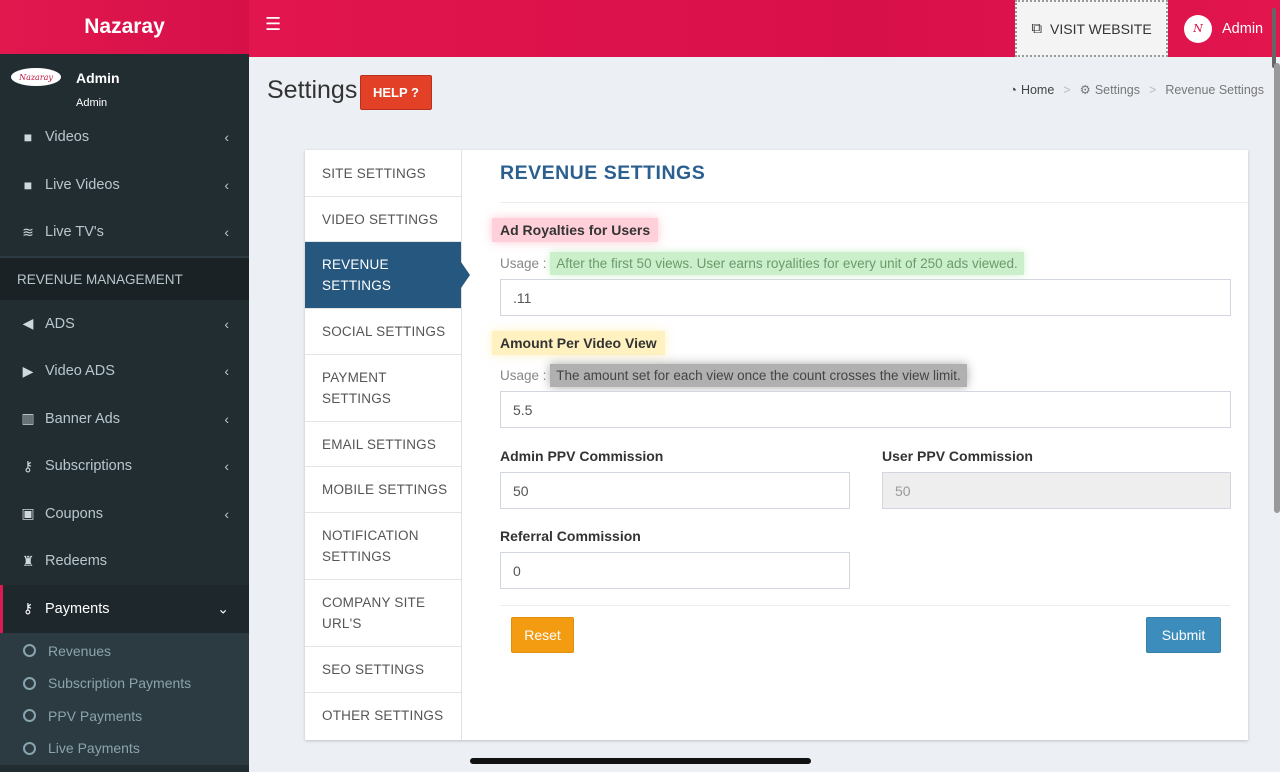  What do you see at coordinates (28, 418) in the screenshot?
I see `bank-icon: ▥` at bounding box center [28, 418].